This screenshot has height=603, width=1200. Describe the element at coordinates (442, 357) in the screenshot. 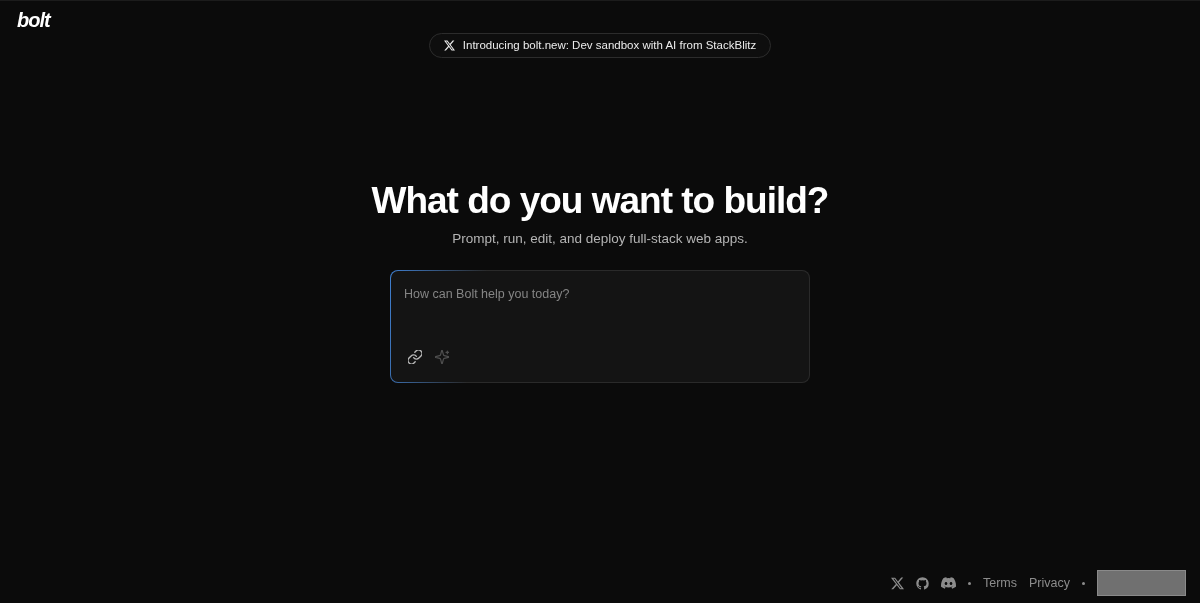

I see `sparkles-icon` at that location.